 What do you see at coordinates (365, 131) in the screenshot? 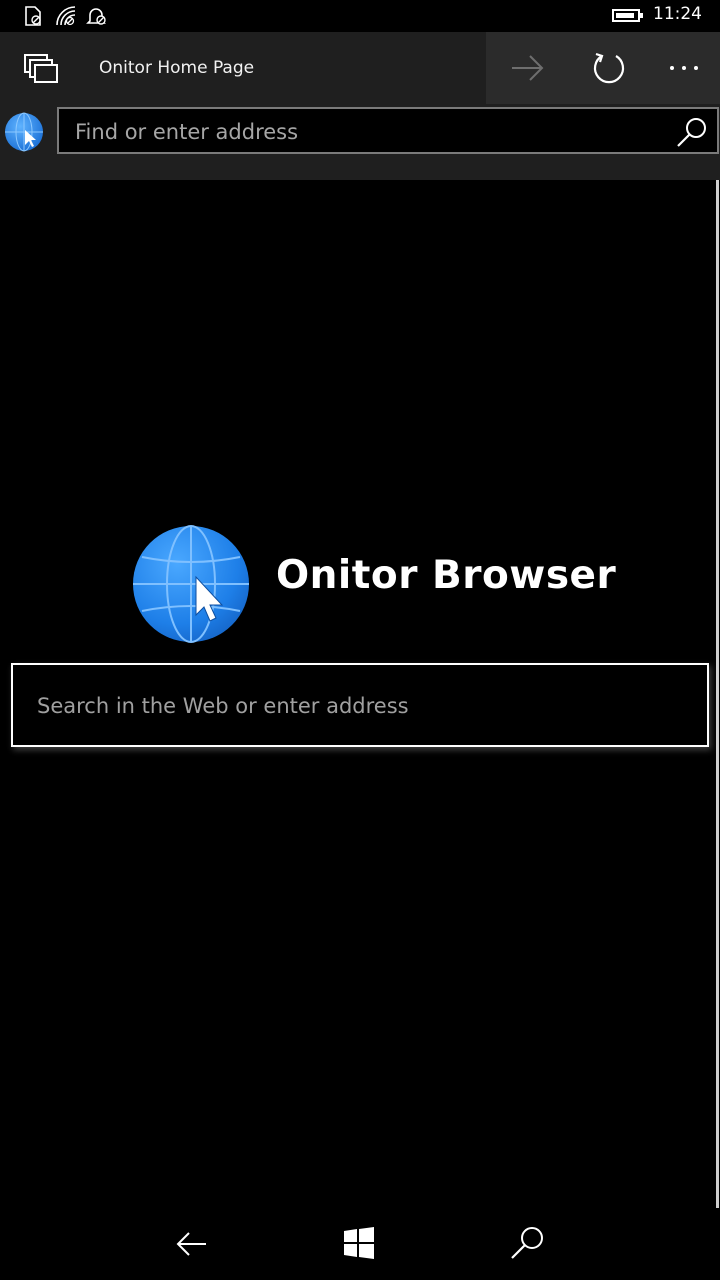
I see `address-input` at bounding box center [365, 131].